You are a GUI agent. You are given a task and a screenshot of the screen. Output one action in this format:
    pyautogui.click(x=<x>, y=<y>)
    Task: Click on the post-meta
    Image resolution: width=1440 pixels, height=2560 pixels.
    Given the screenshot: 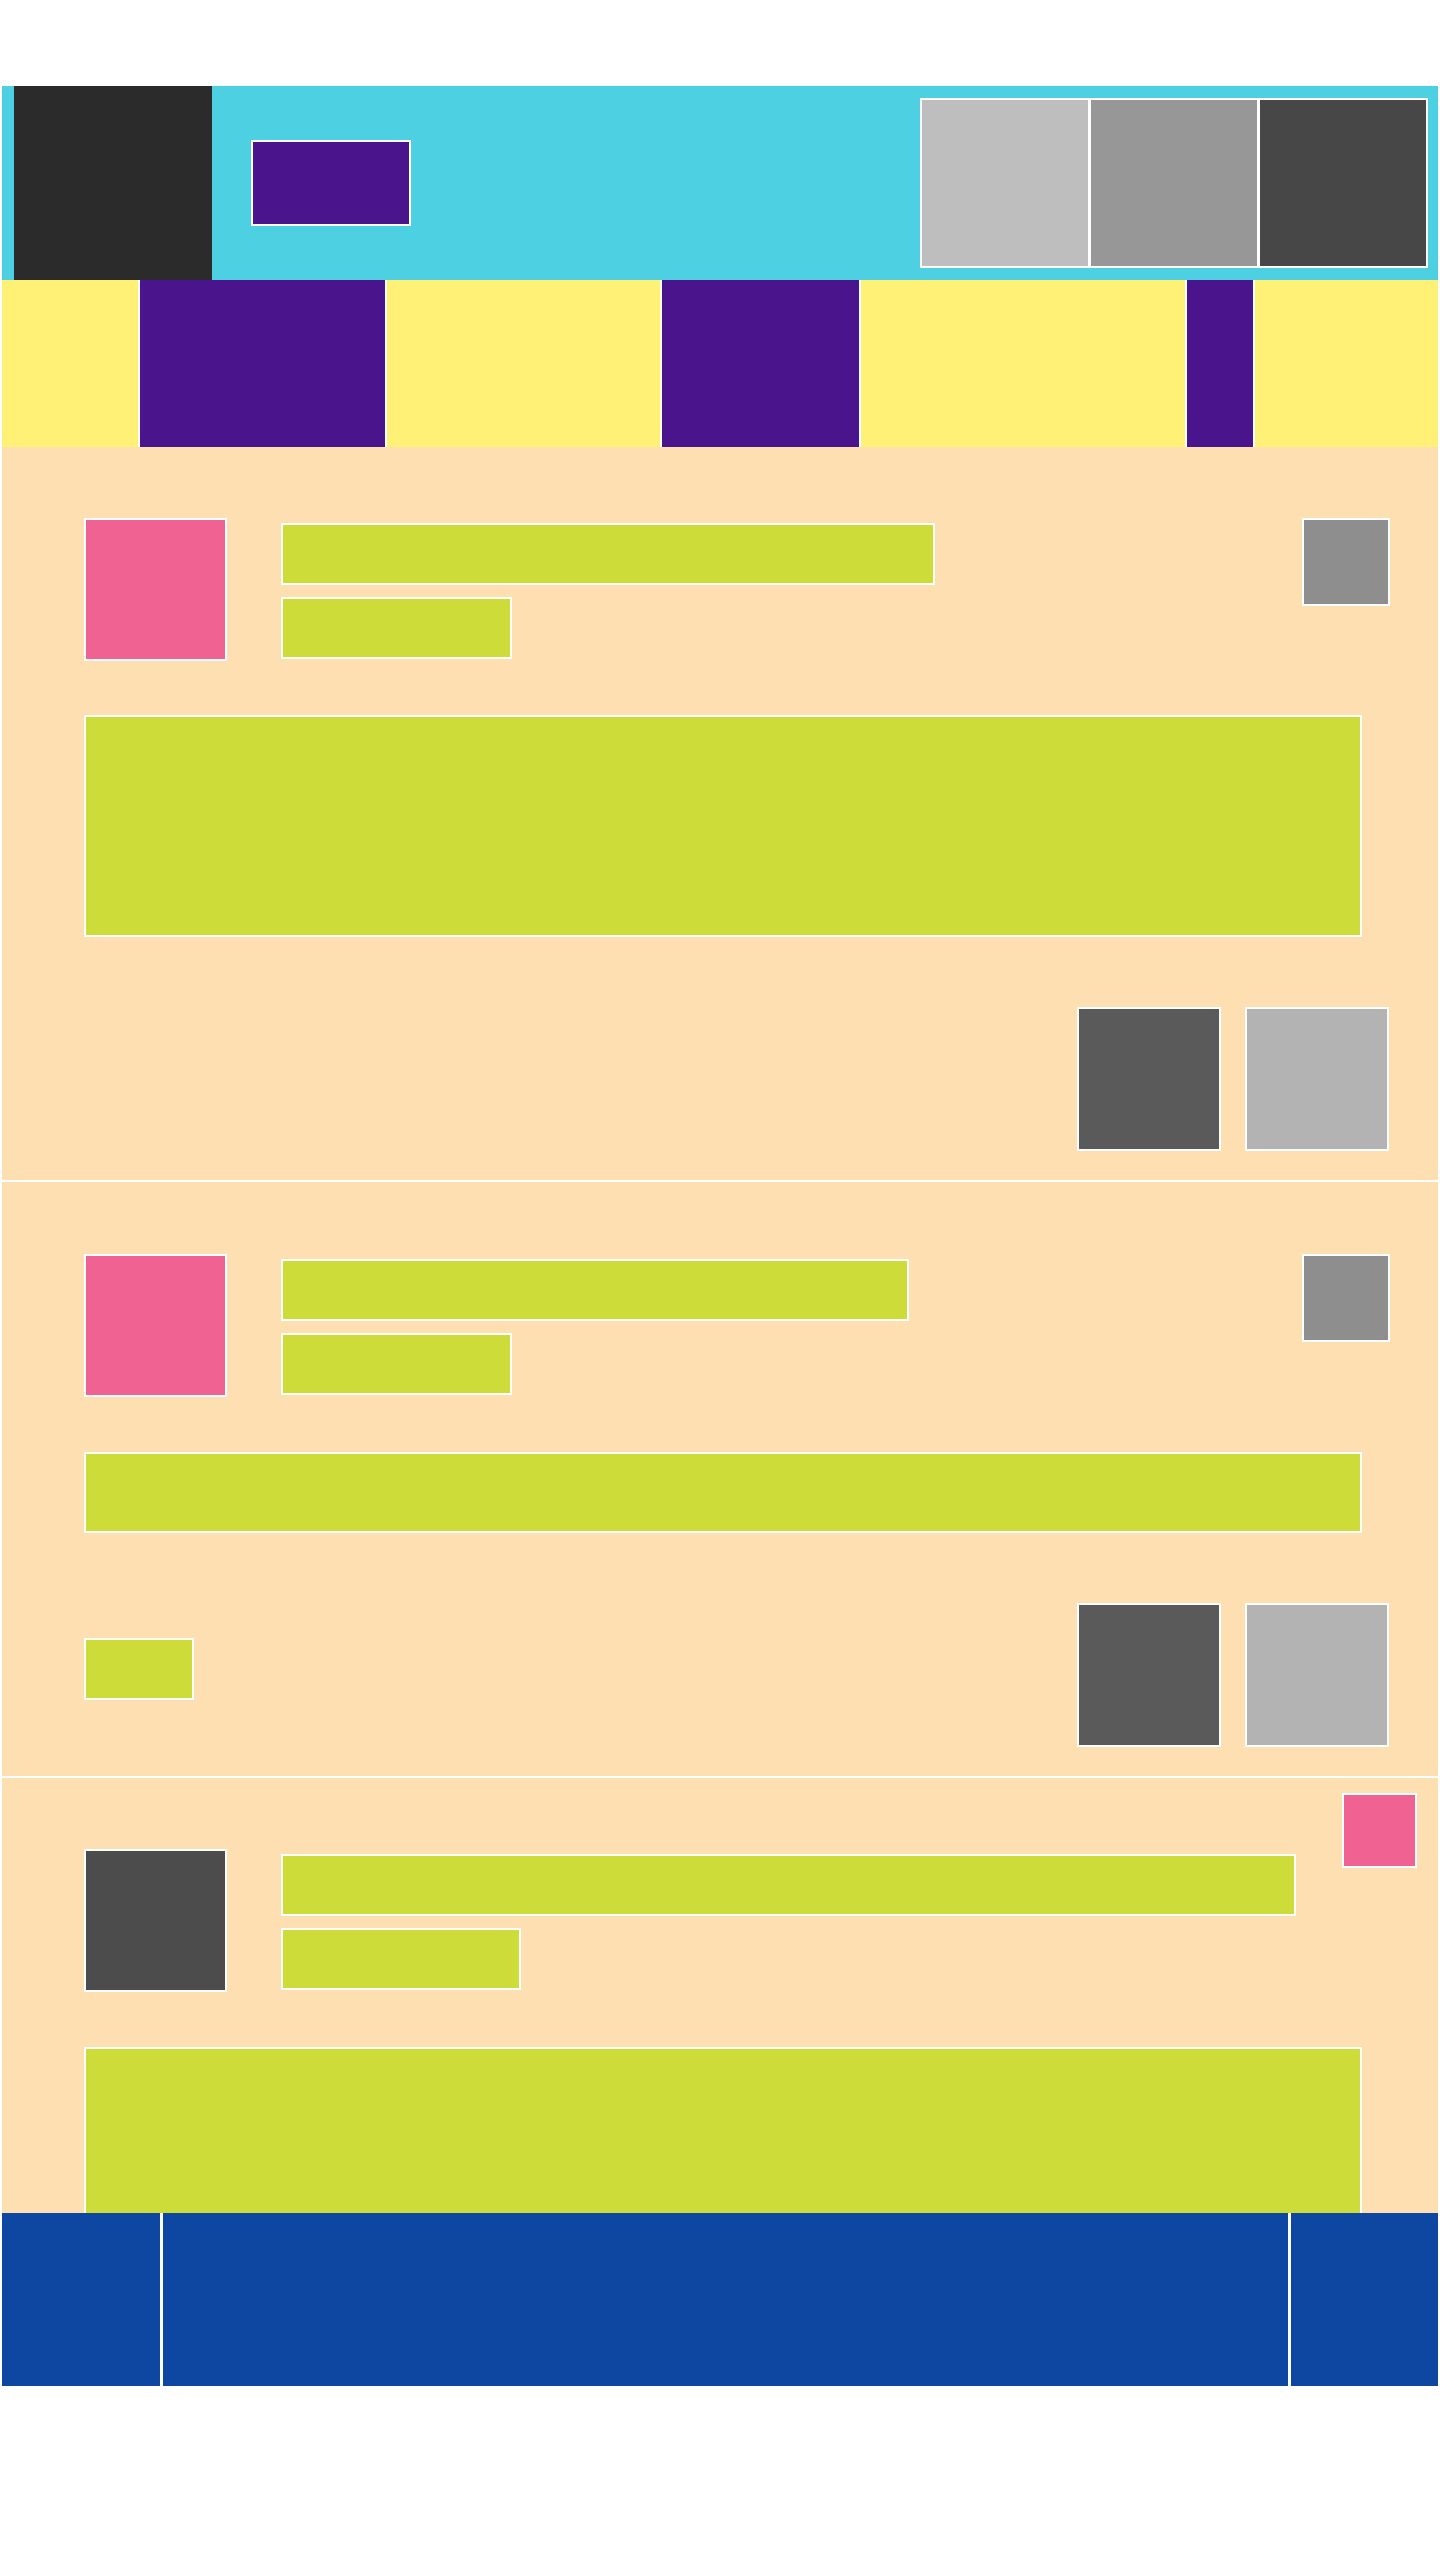 What is the action you would take?
    pyautogui.click(x=139, y=1669)
    